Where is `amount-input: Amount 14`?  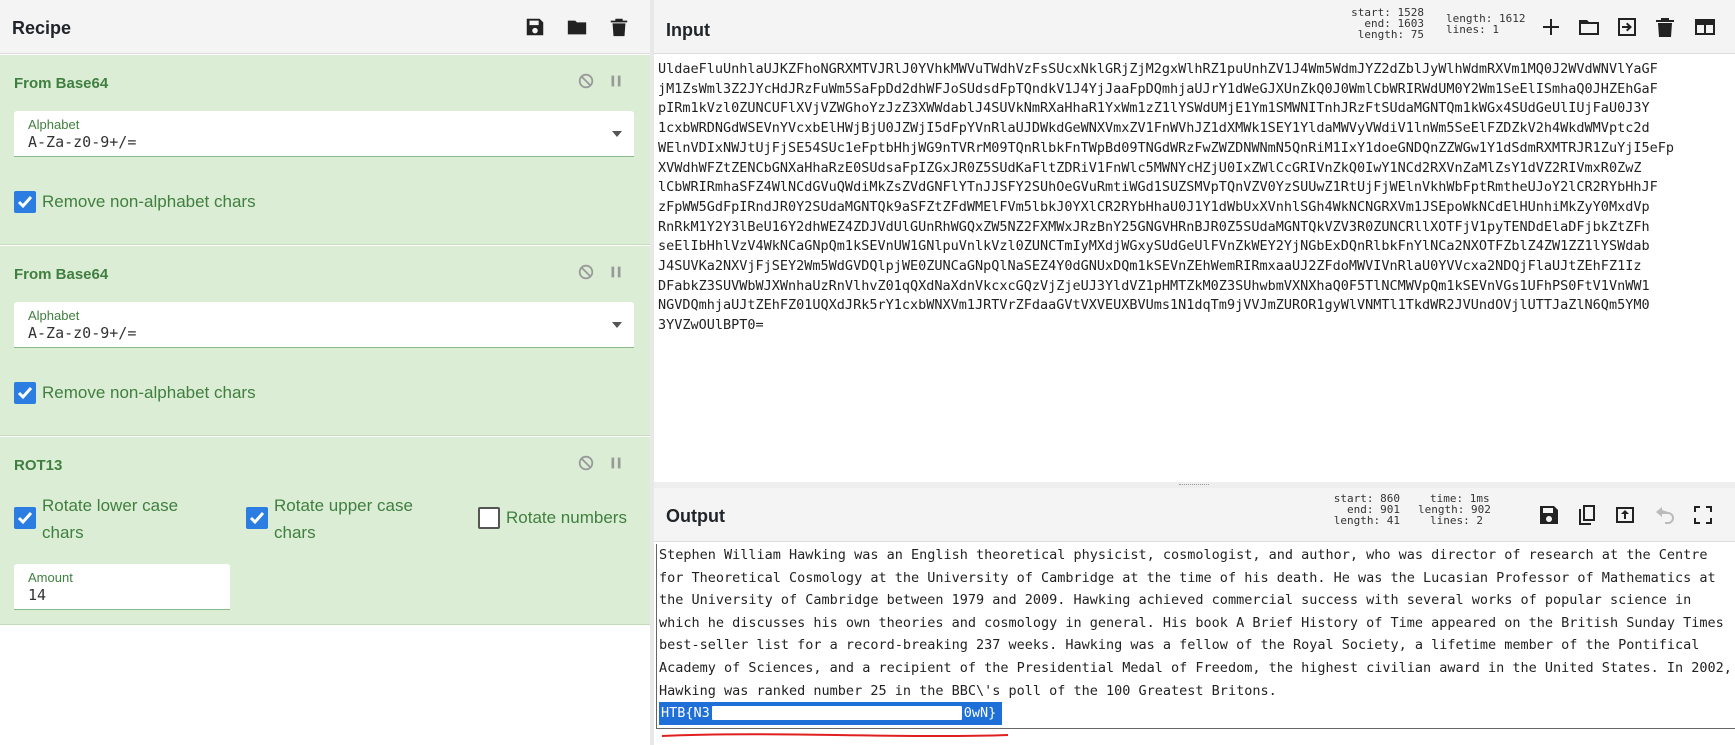
amount-input: Amount 14 is located at coordinates (122, 587).